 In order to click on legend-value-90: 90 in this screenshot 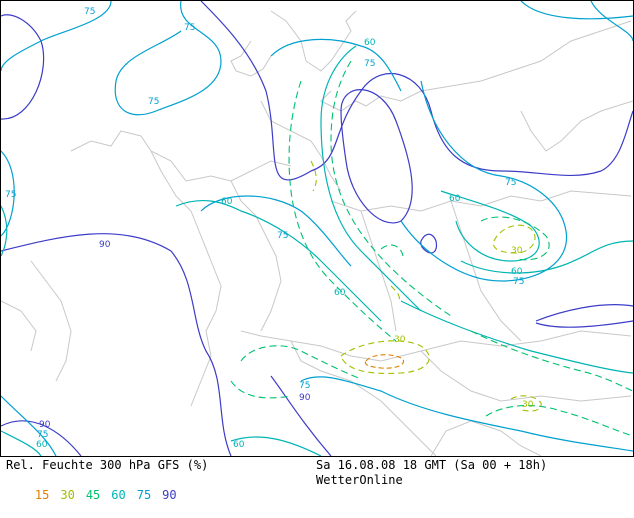, I will do `click(169, 495)`.